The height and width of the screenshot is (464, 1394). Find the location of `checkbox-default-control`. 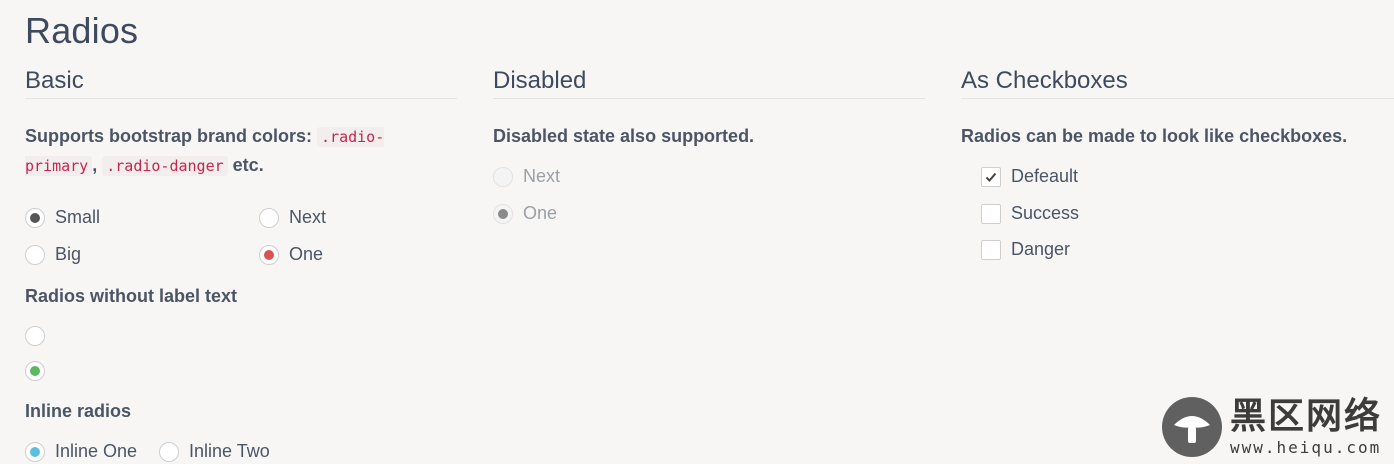

checkbox-default-control is located at coordinates (991, 176).